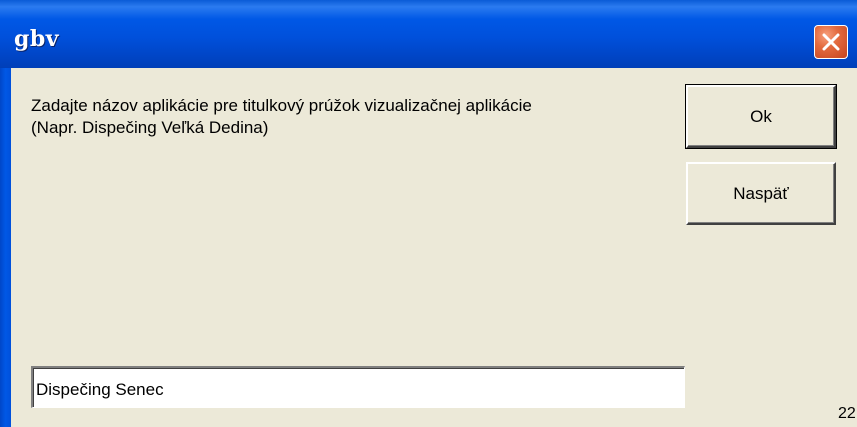  Describe the element at coordinates (761, 193) in the screenshot. I see `back-button: Naspäť` at that location.